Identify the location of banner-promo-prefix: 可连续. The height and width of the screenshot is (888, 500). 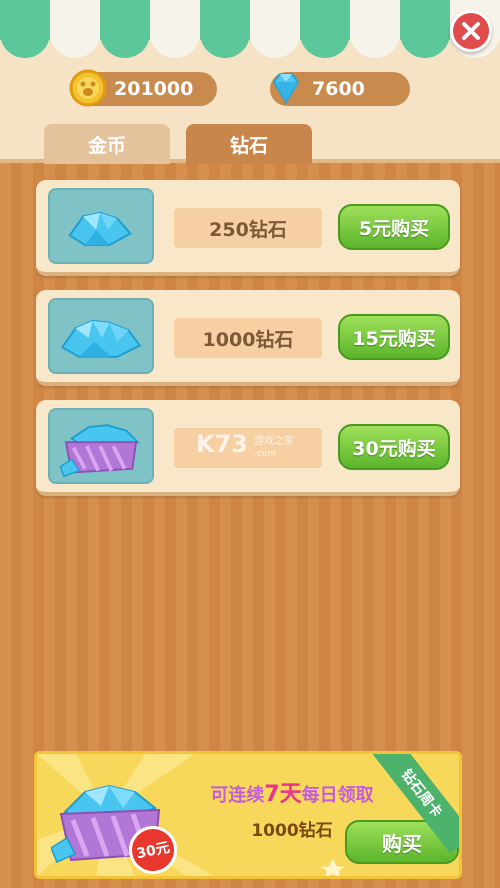
(237, 795).